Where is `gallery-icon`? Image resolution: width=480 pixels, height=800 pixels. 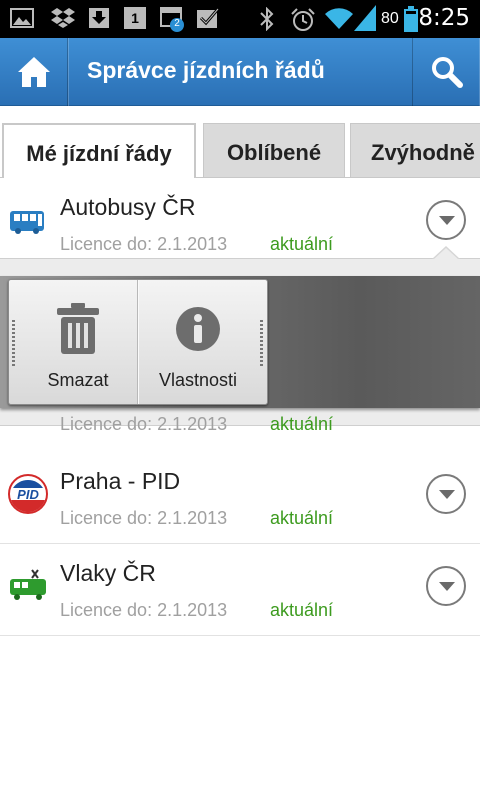 gallery-icon is located at coordinates (22, 18).